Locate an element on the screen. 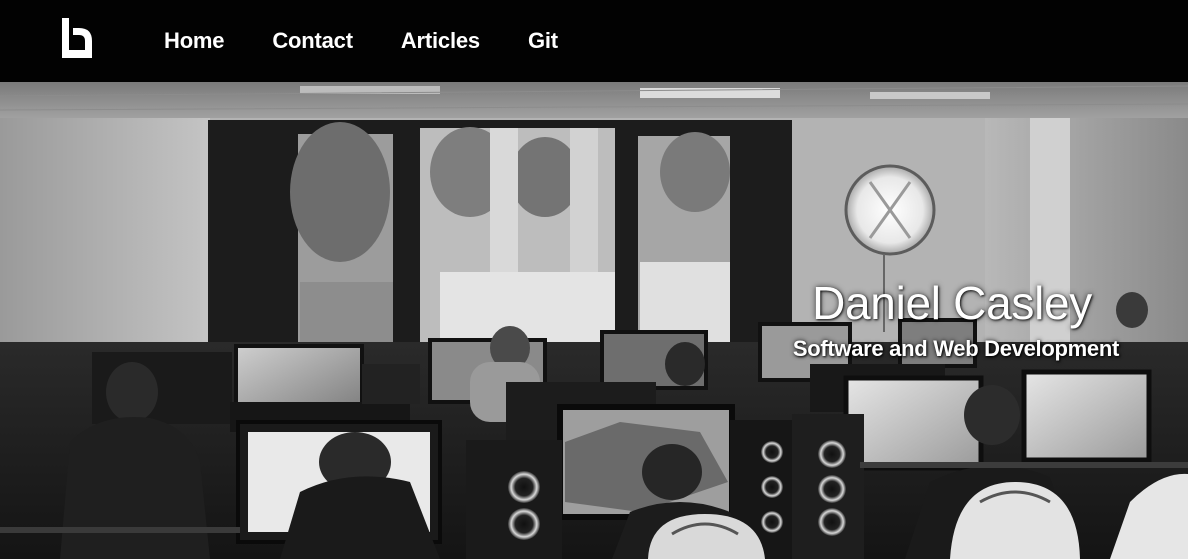 The width and height of the screenshot is (1188, 559). hero-subtitle: Software and Web Development is located at coordinates (955, 348).